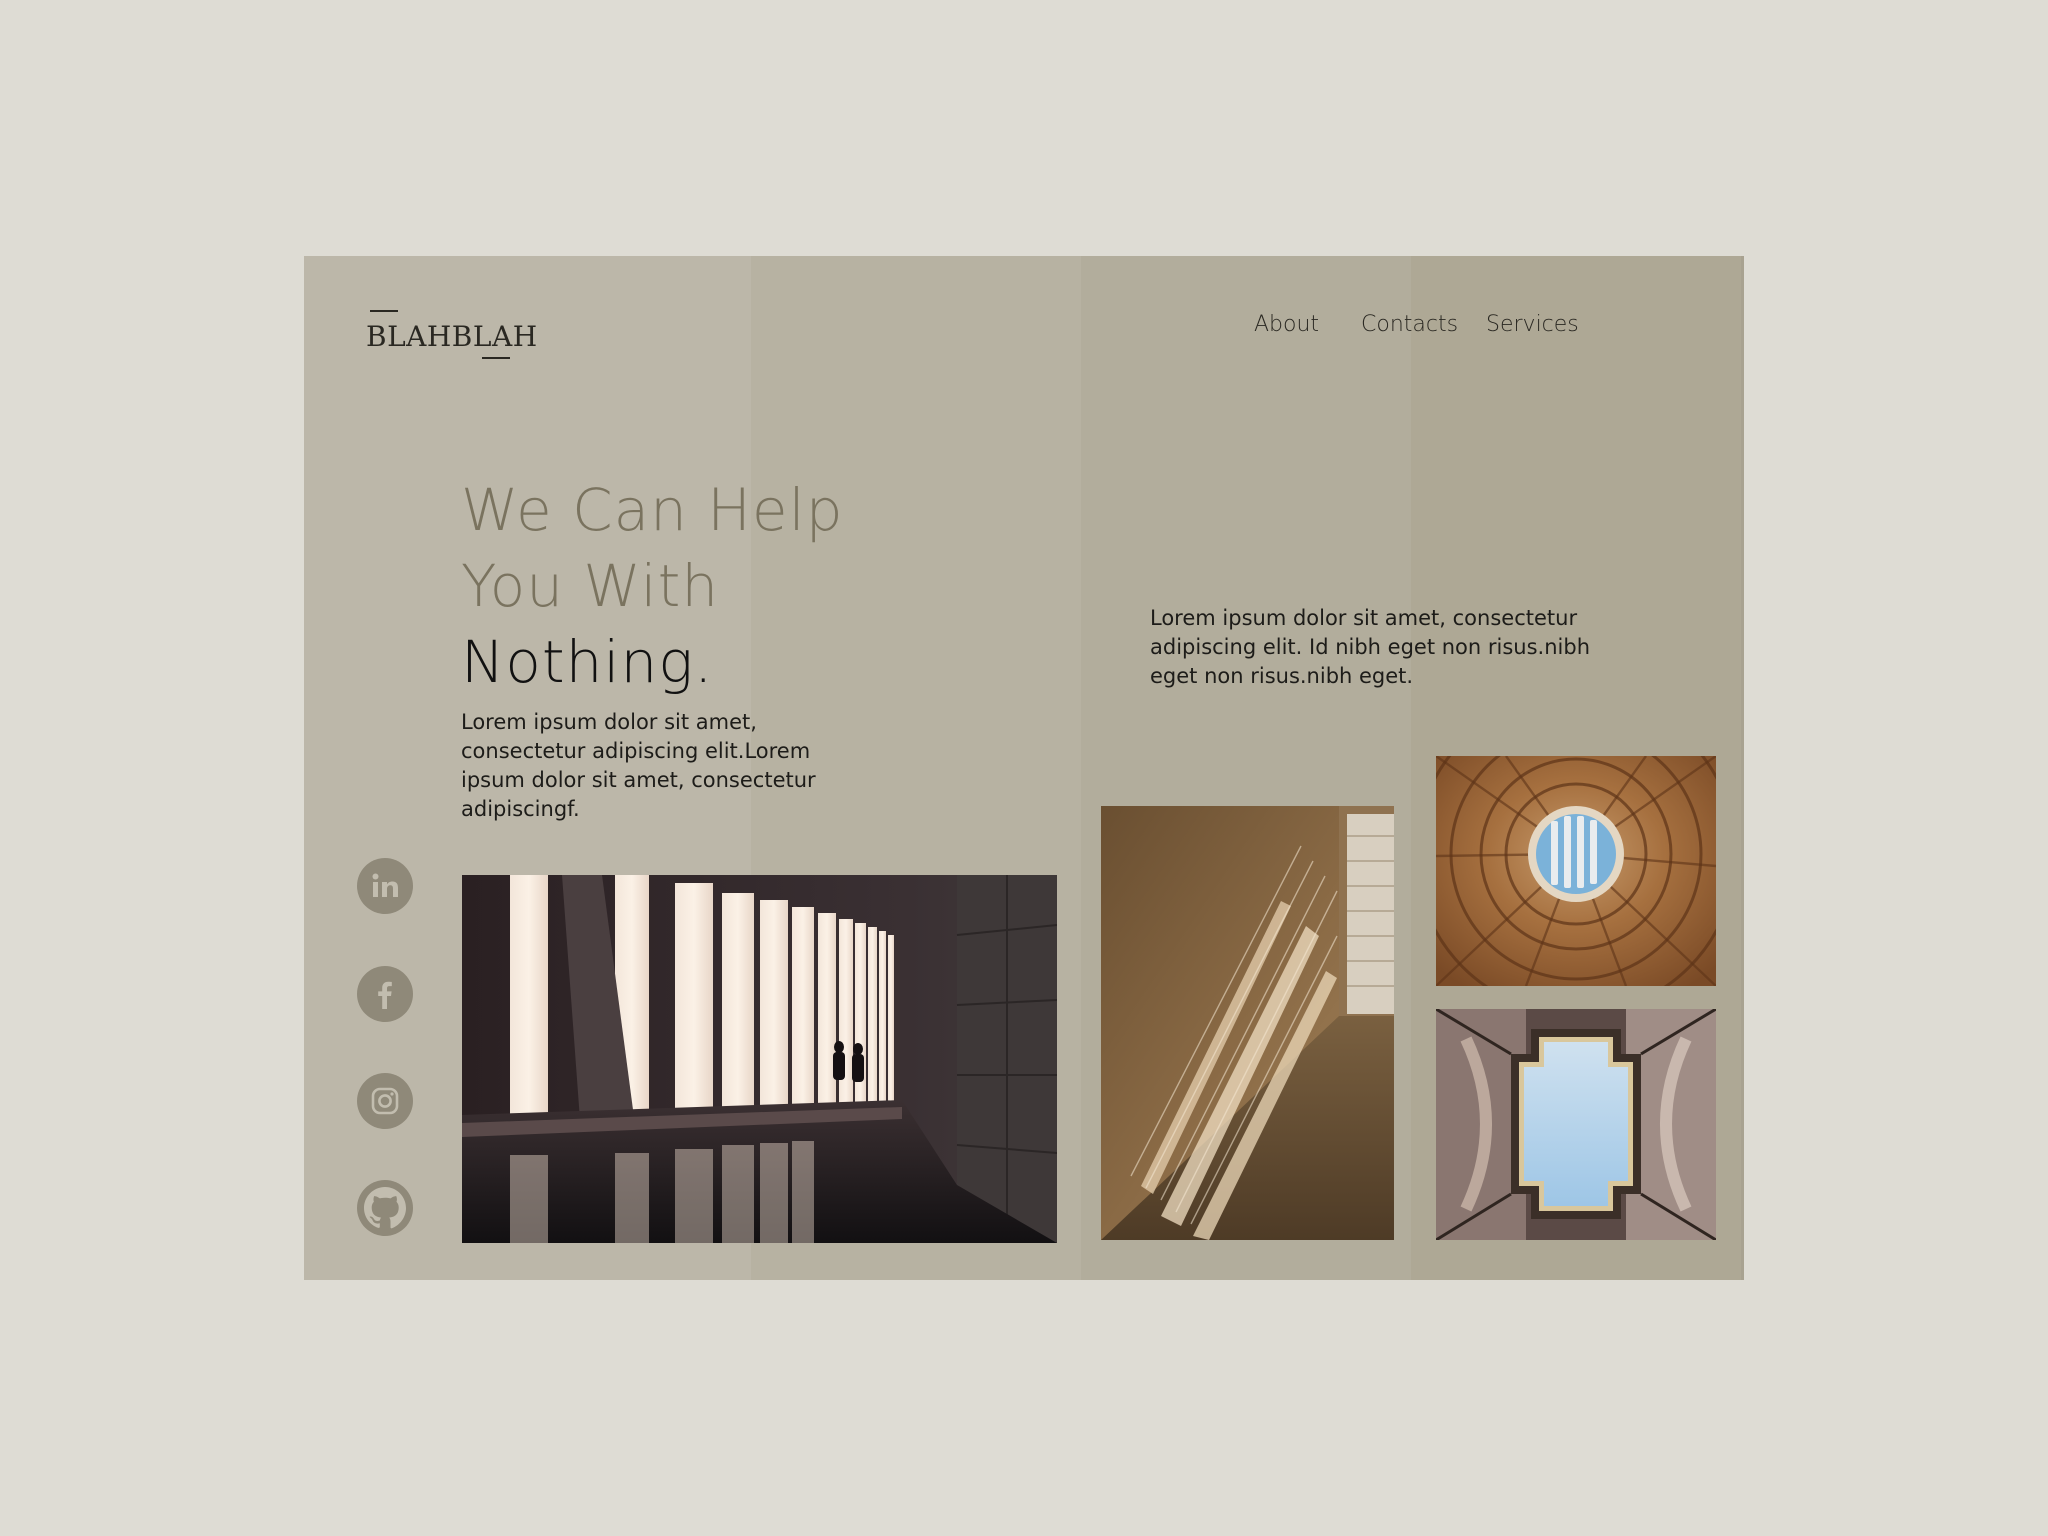 The height and width of the screenshot is (1536, 2048). What do you see at coordinates (1409, 324) in the screenshot?
I see `nav-contacts-link: Contacts` at bounding box center [1409, 324].